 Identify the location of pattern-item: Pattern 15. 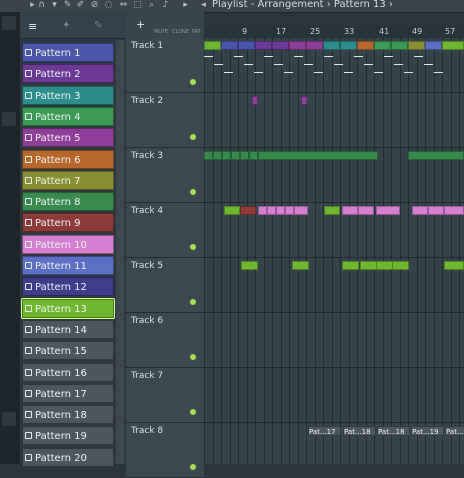
(68, 351).